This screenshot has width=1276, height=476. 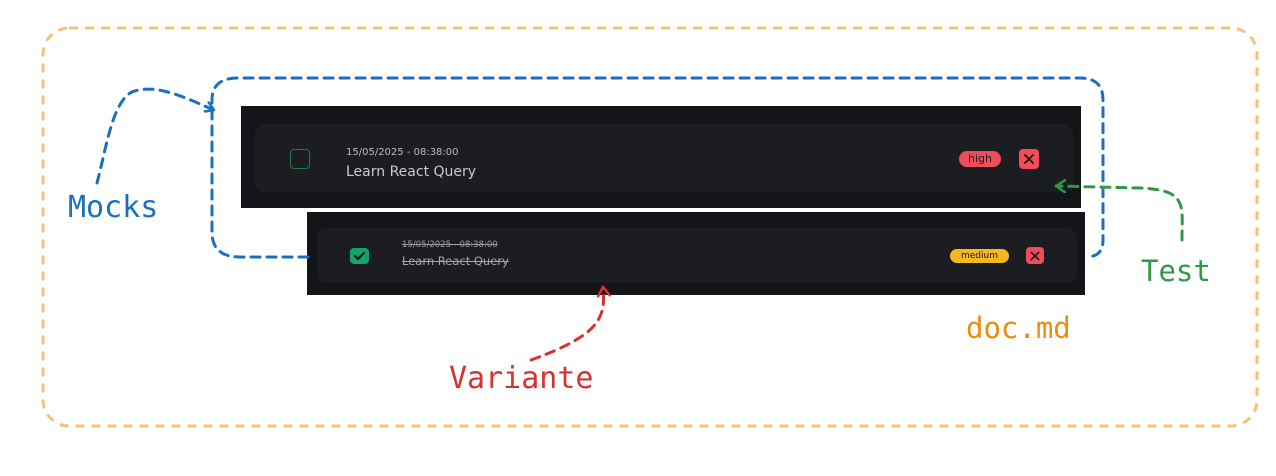 What do you see at coordinates (1018, 328) in the screenshot?
I see `doc-label: doc.md` at bounding box center [1018, 328].